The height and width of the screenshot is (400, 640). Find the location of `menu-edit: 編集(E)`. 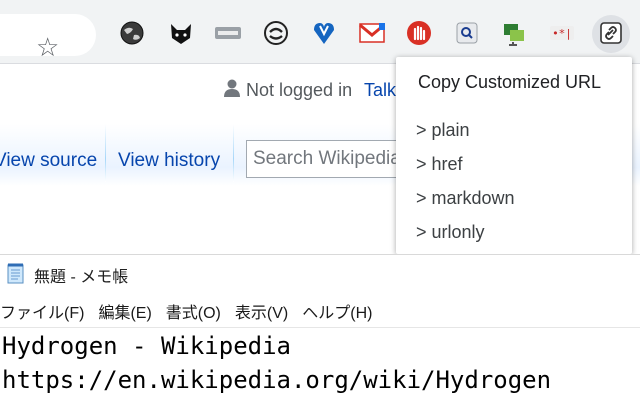

menu-edit: 編集(E) is located at coordinates (124, 311).